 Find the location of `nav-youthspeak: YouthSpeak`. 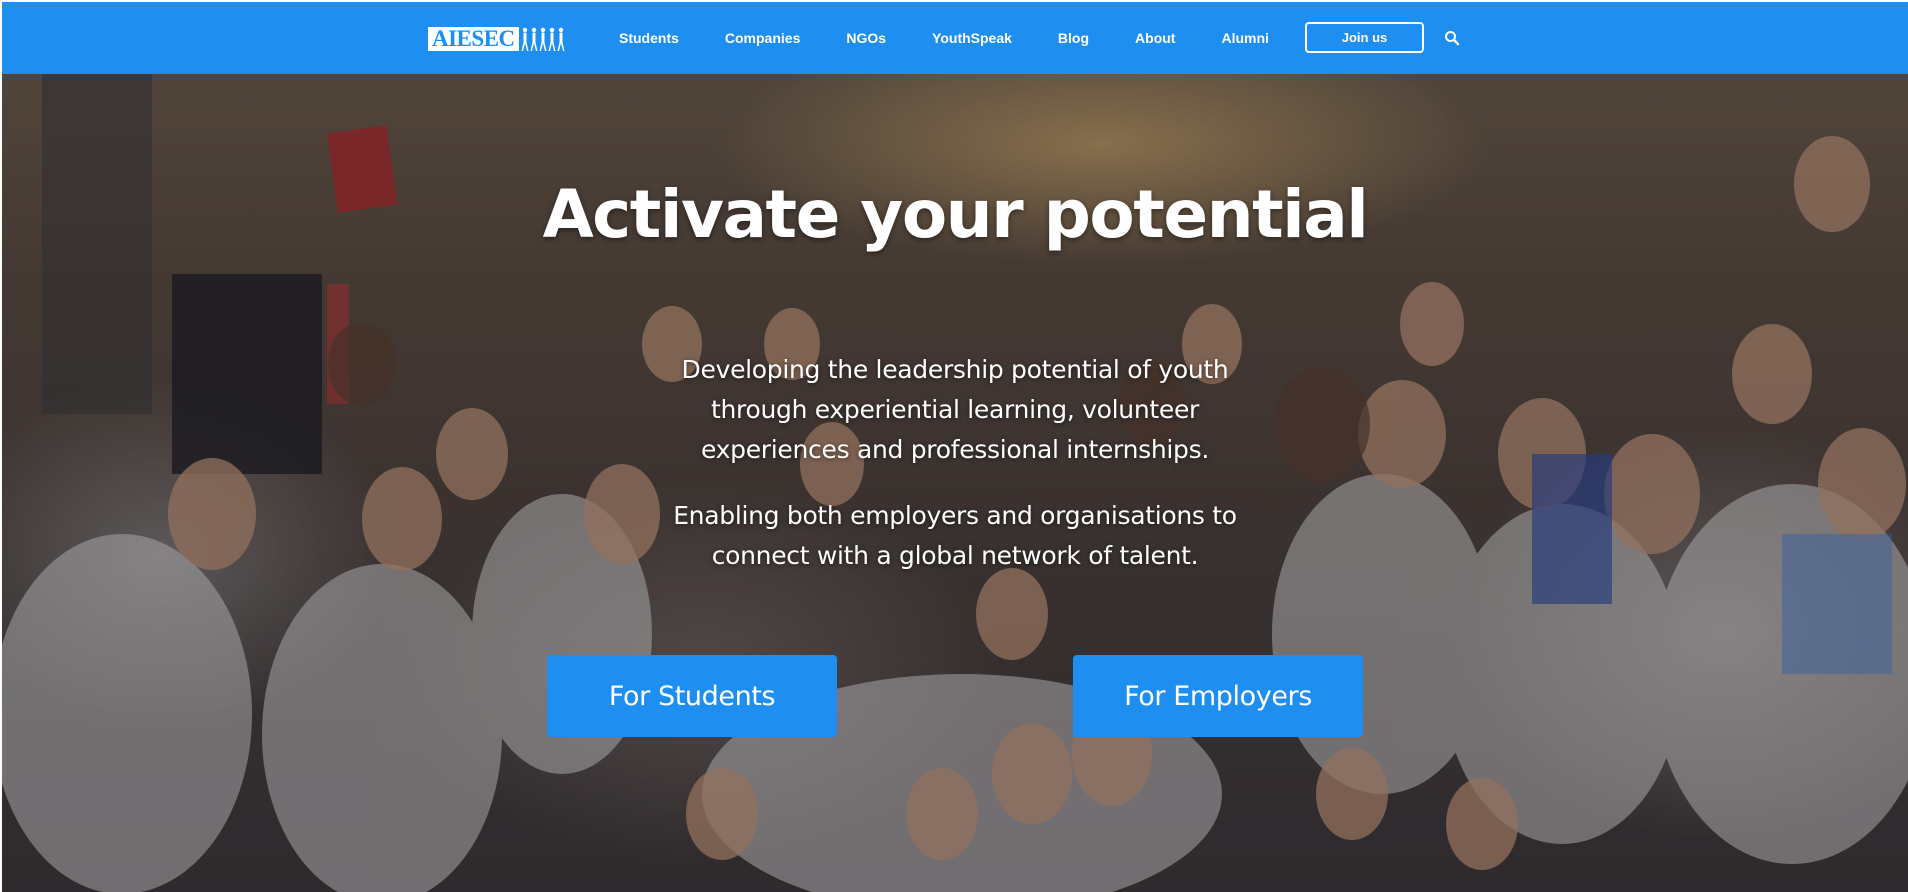

nav-youthspeak: YouthSpeak is located at coordinates (972, 38).